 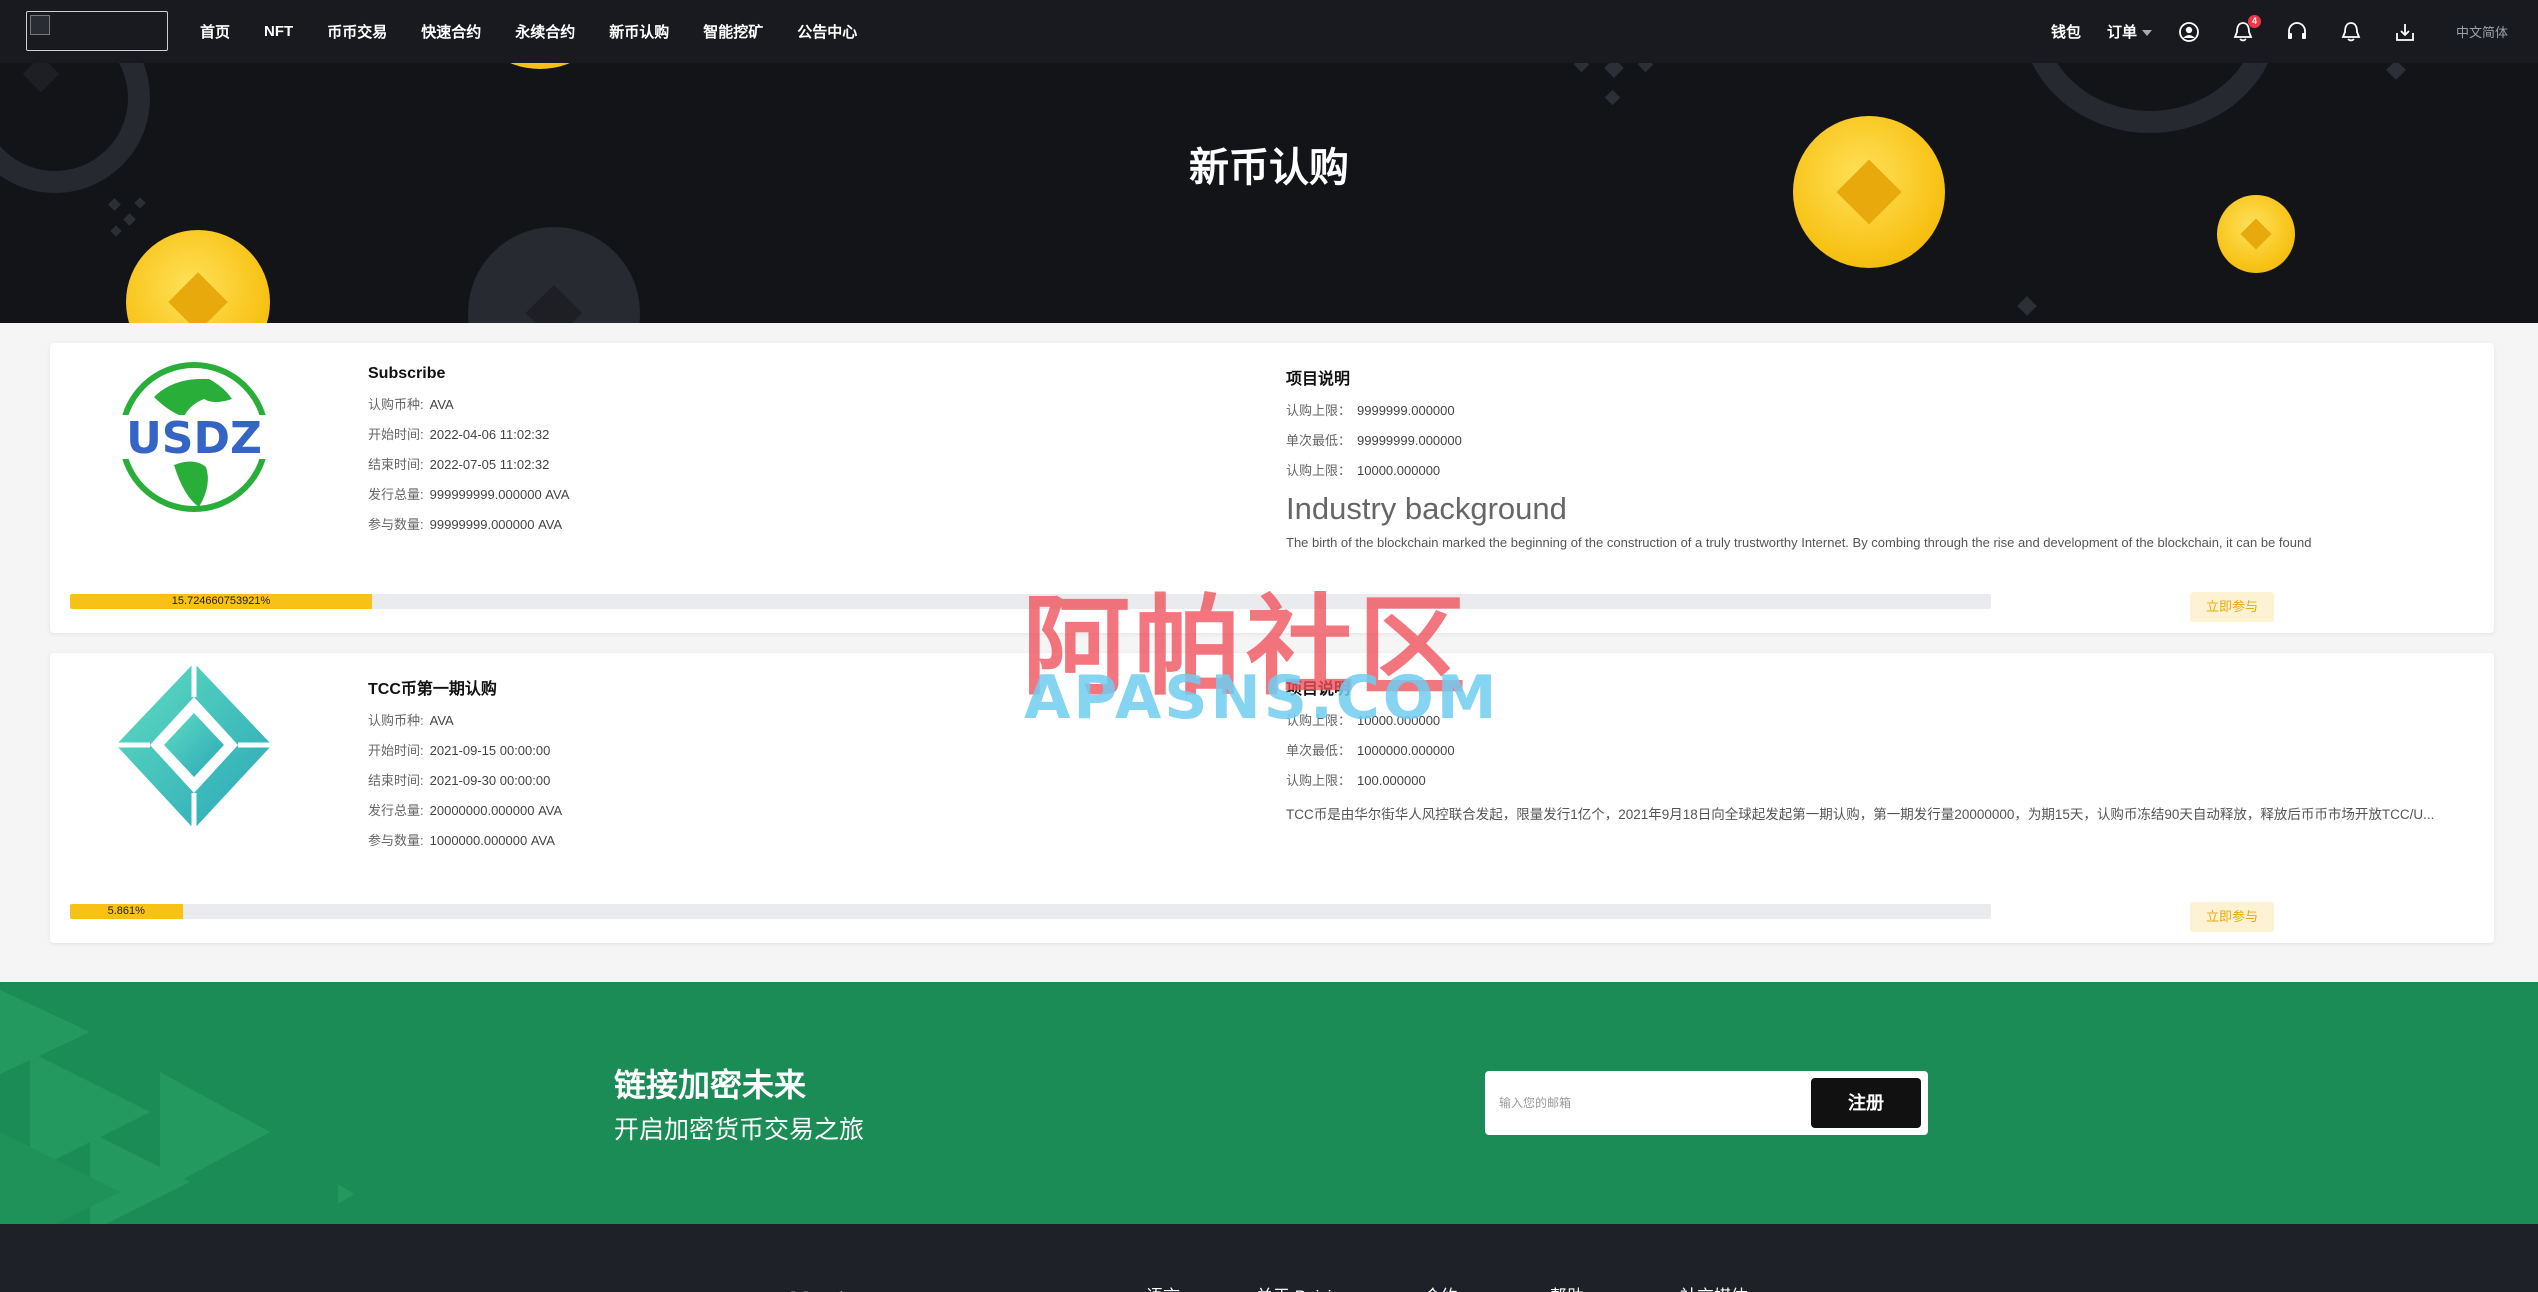 I want to click on total-supply-row: 发行总量: 999999999.000000 AVA, so click(x=469, y=494).